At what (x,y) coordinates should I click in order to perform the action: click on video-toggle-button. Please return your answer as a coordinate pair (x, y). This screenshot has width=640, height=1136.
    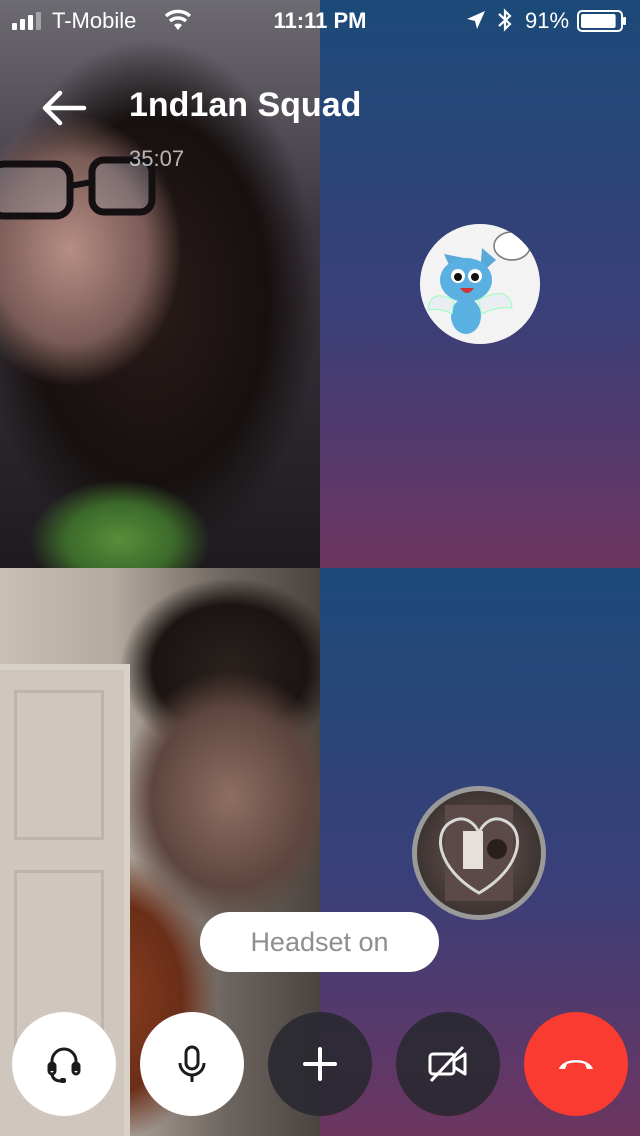
    Looking at the image, I should click on (448, 1064).